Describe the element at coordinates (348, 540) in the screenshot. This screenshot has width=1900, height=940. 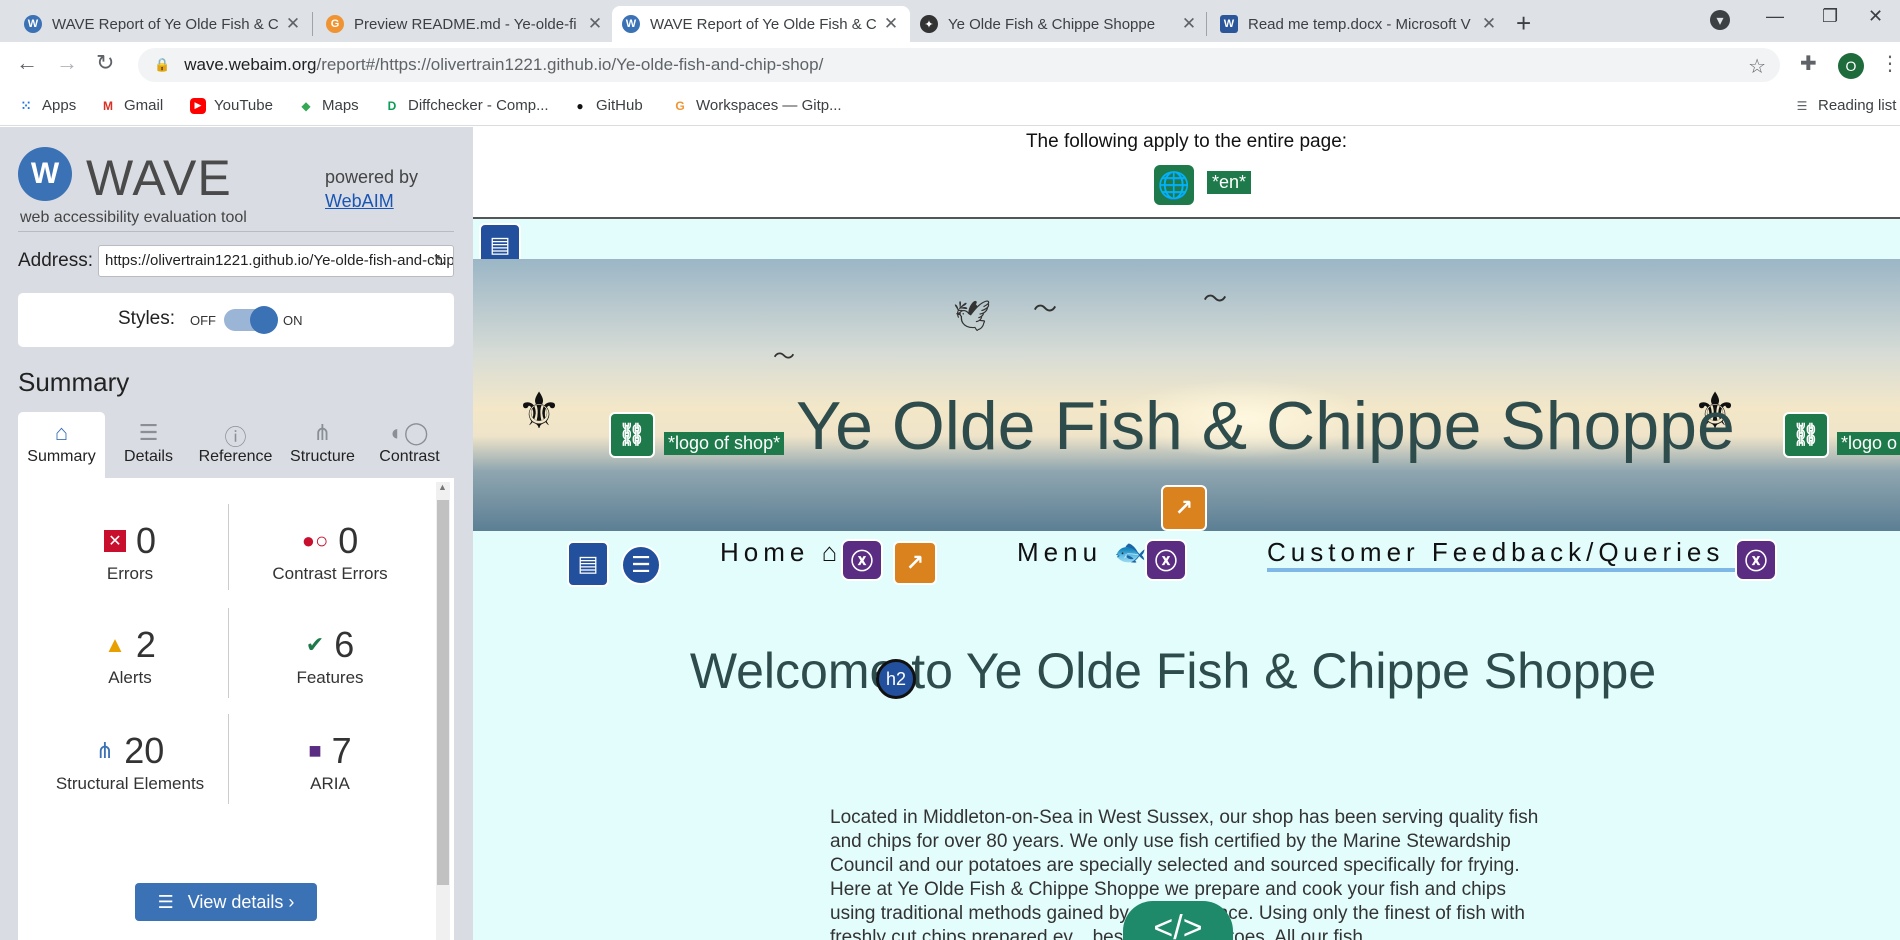
I see `stat-value: 0` at that location.